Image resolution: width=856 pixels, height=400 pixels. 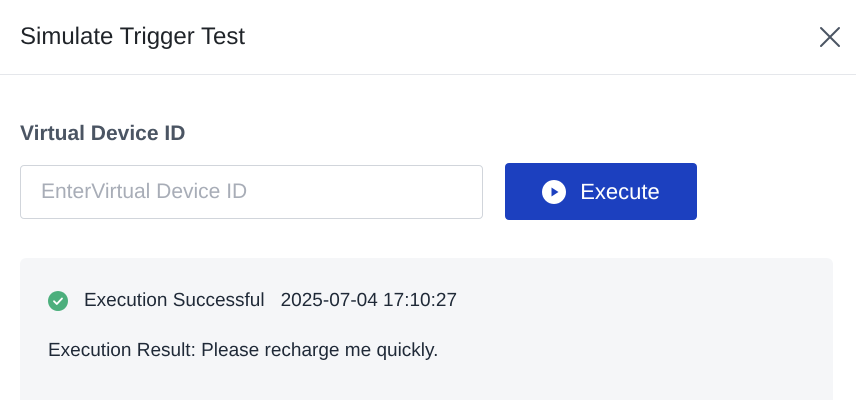 What do you see at coordinates (132, 37) in the screenshot?
I see `dialog-title: Simulate Trigger Test` at bounding box center [132, 37].